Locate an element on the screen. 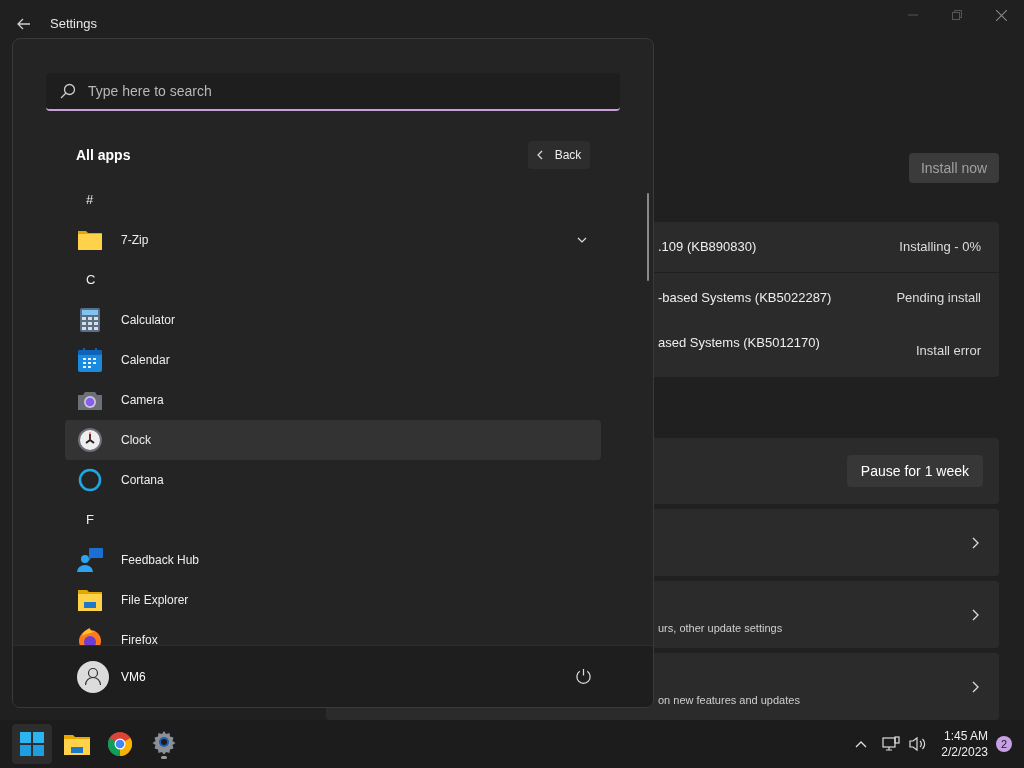  back-button: Back is located at coordinates (559, 155).